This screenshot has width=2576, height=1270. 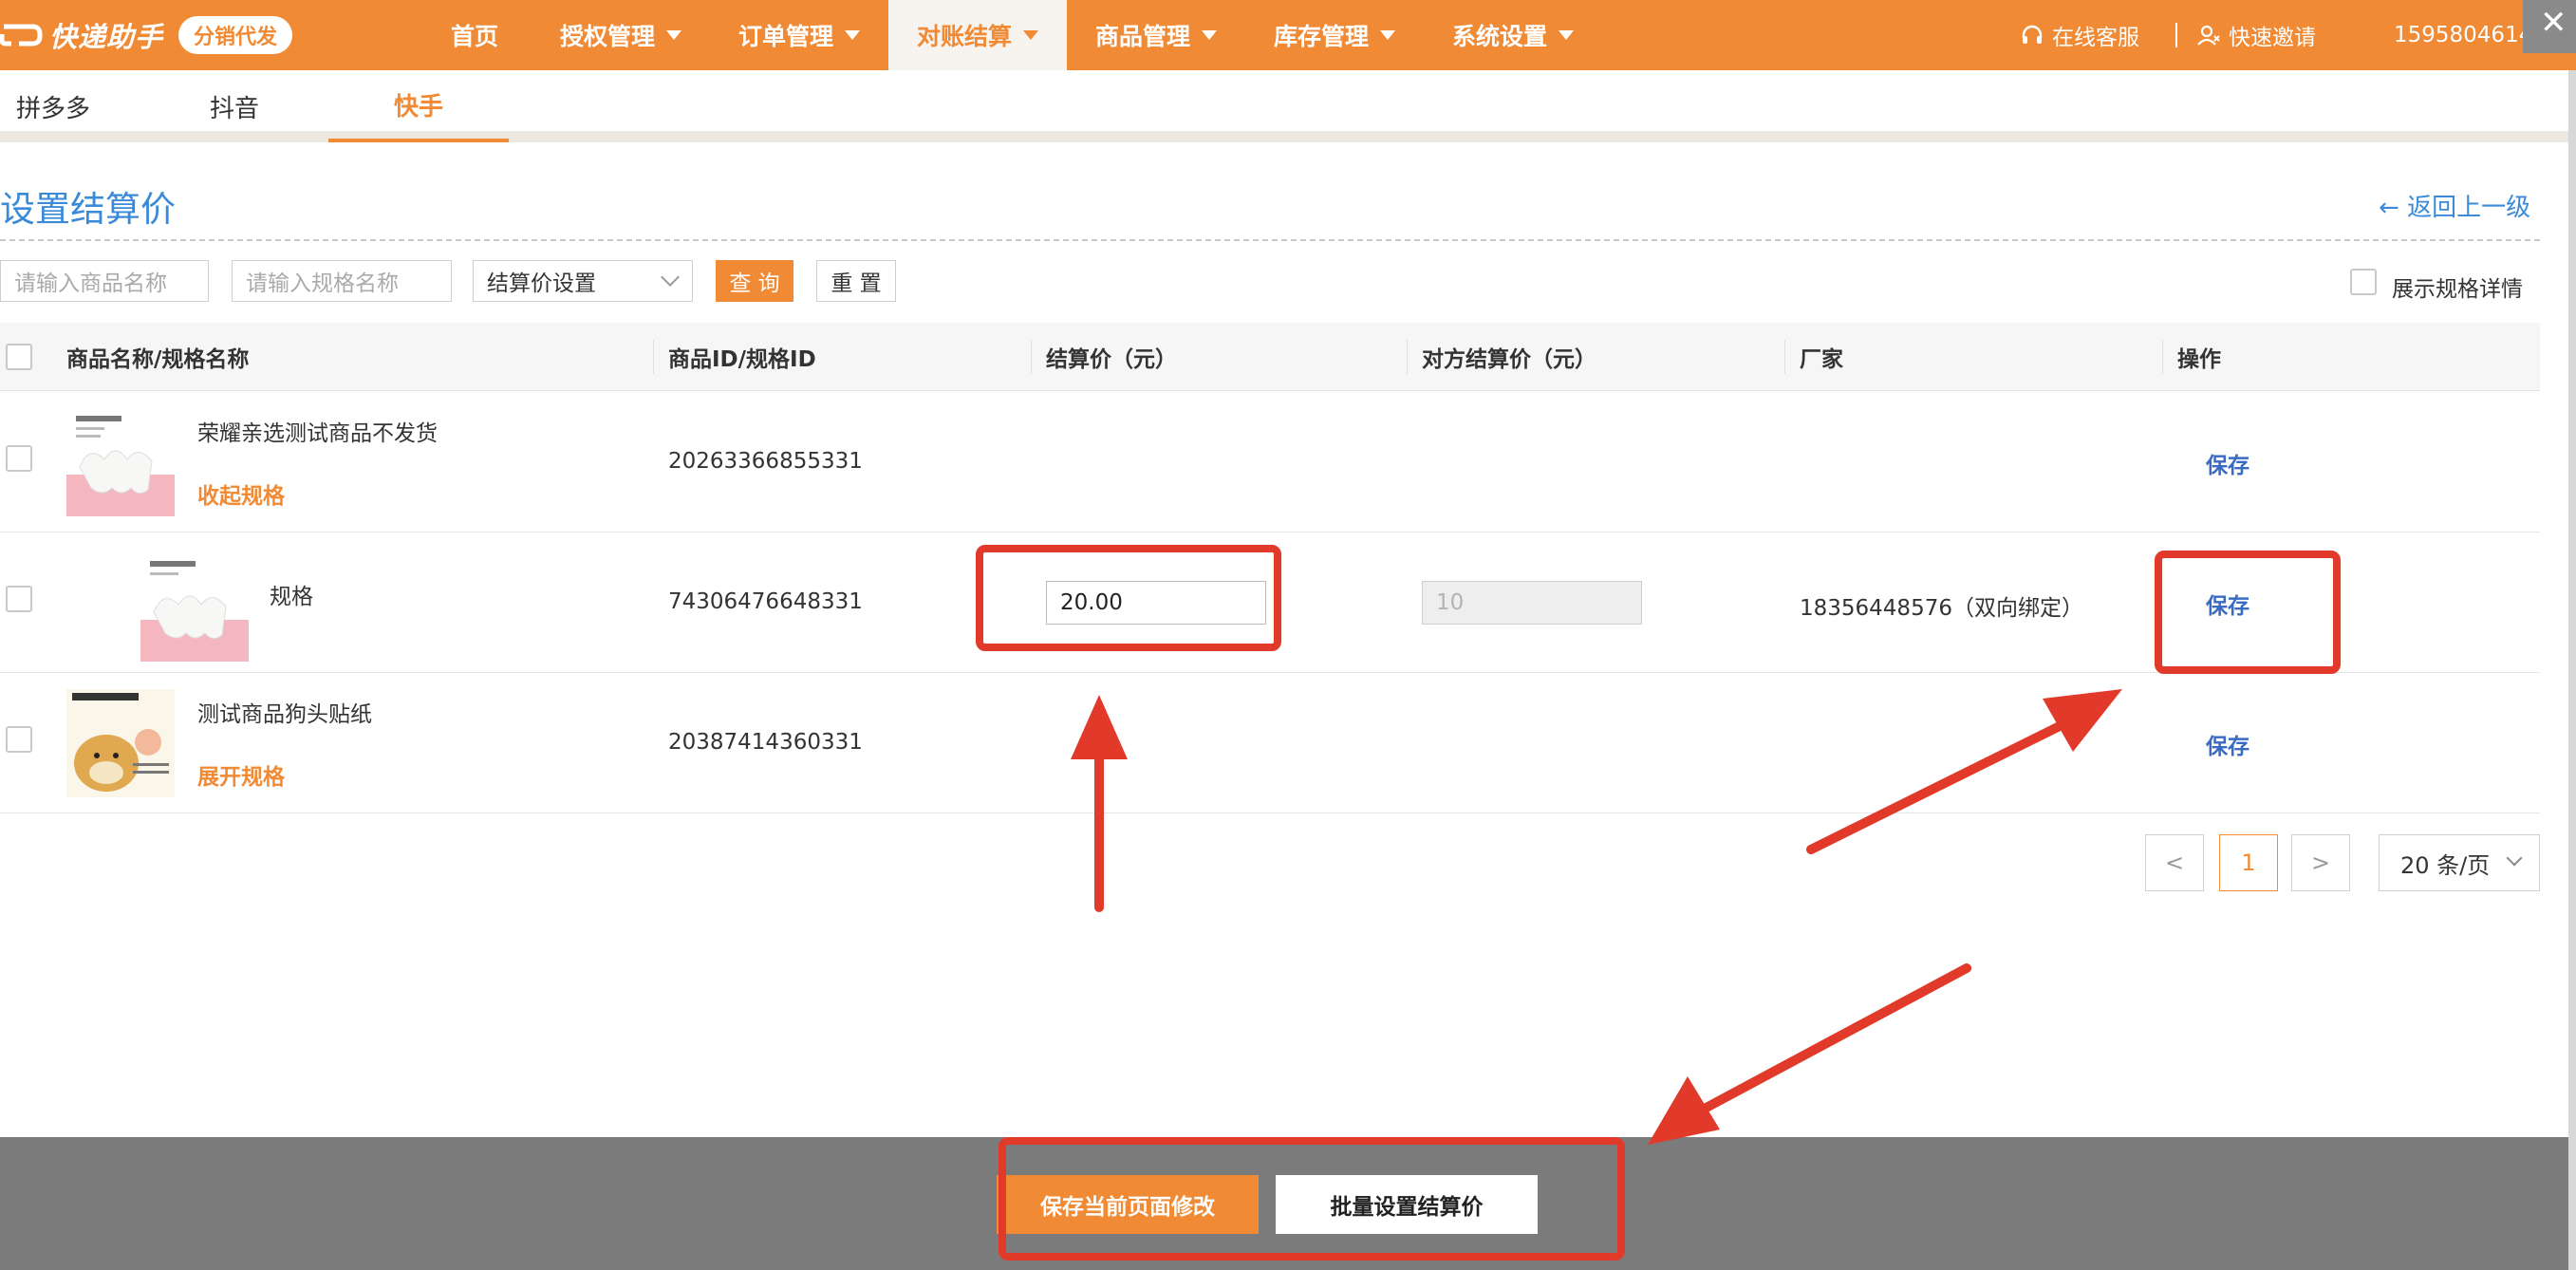 I want to click on main-nav: 首页 授权管理 订单管理 对账结算 商品管理 库存管理 系统设置, so click(x=1010, y=35).